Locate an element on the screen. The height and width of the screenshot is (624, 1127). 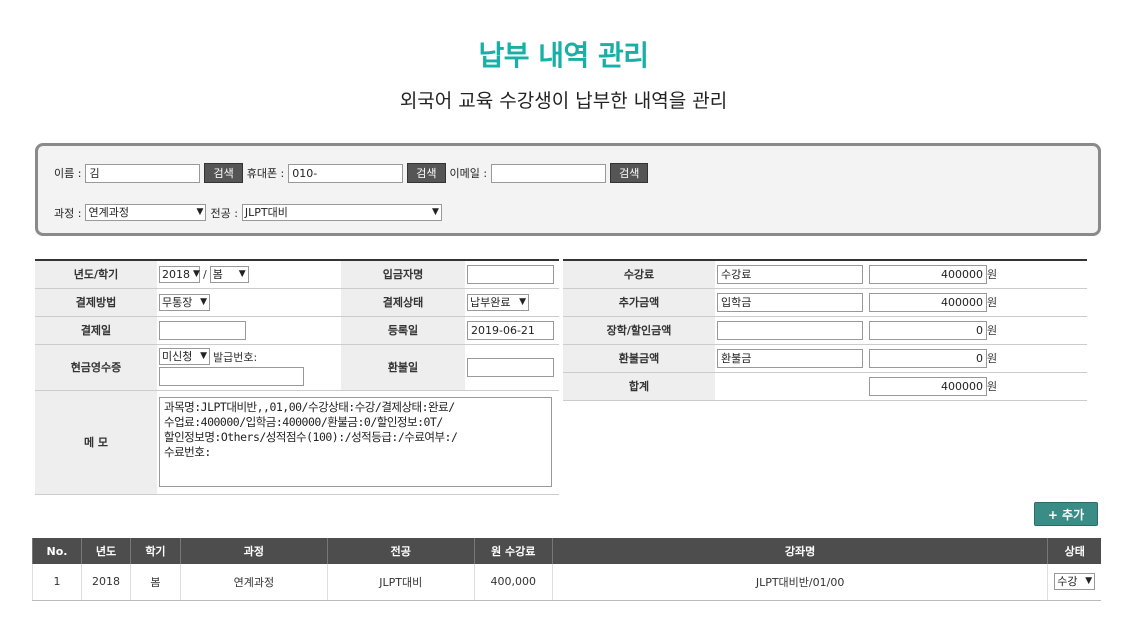
year-select: 2018 ▼ is located at coordinates (179, 274).